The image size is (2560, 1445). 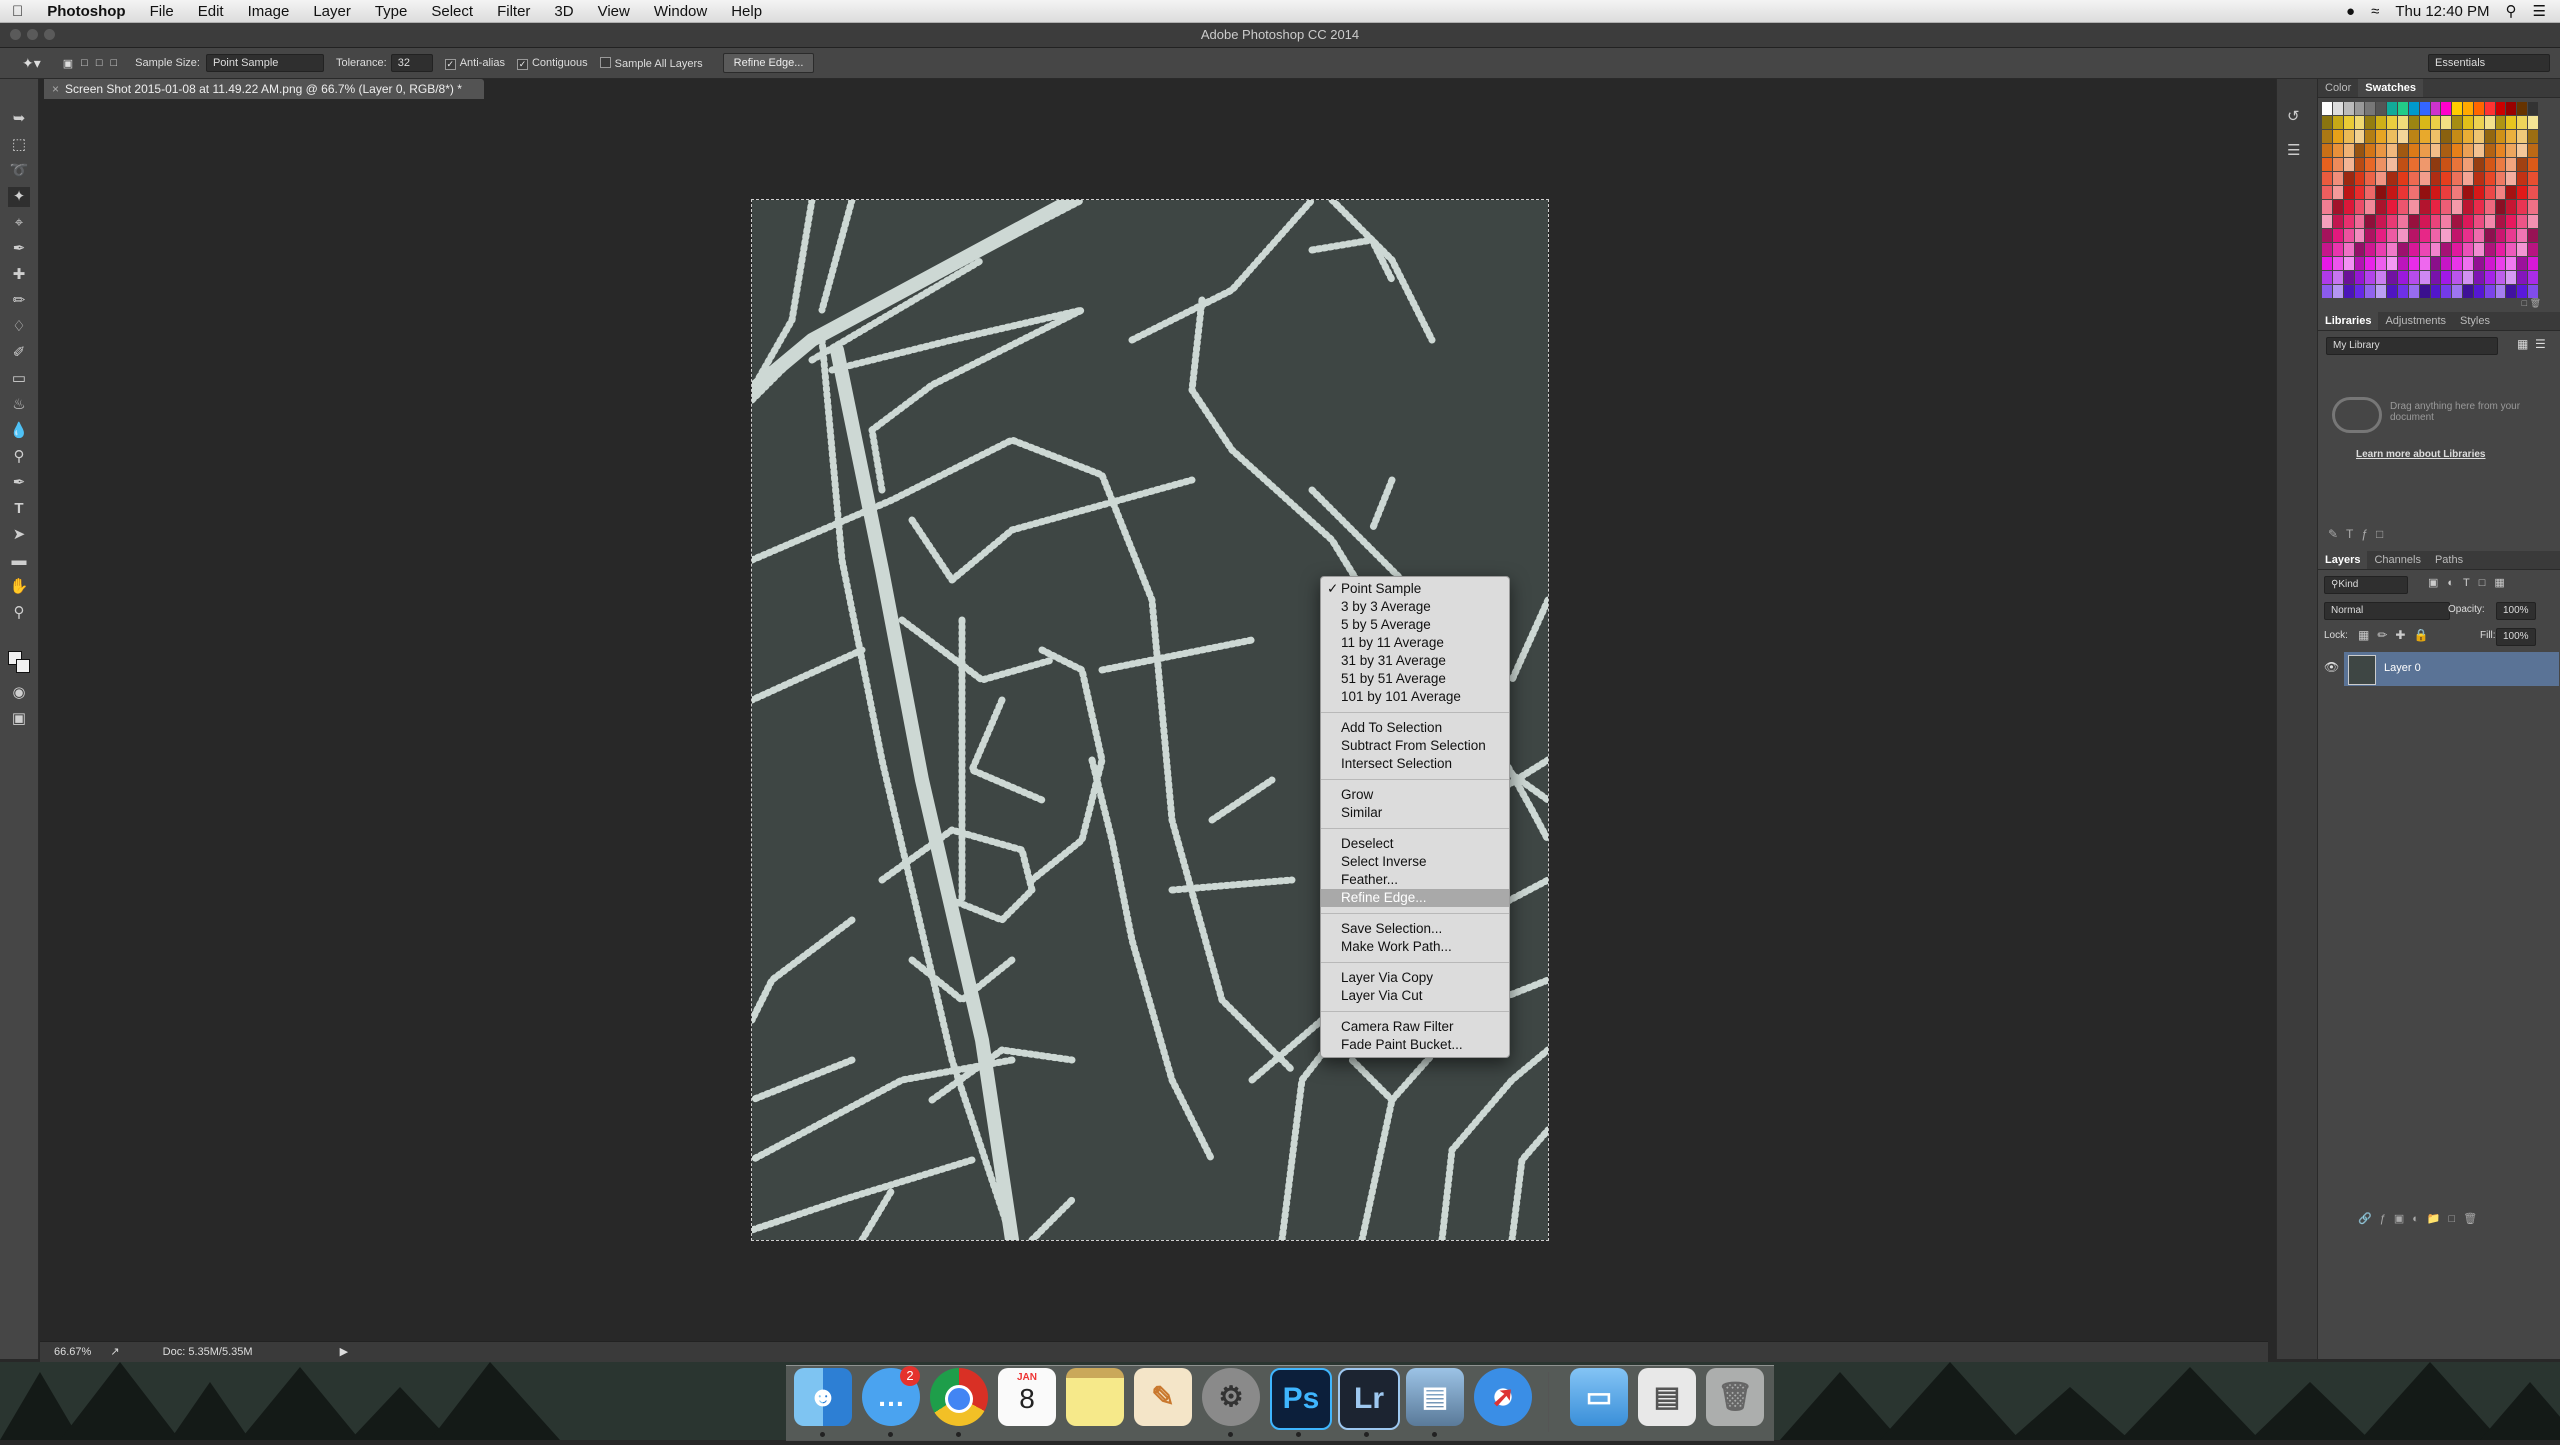 I want to click on healing-brush-tool-icon: ✚, so click(x=19, y=275).